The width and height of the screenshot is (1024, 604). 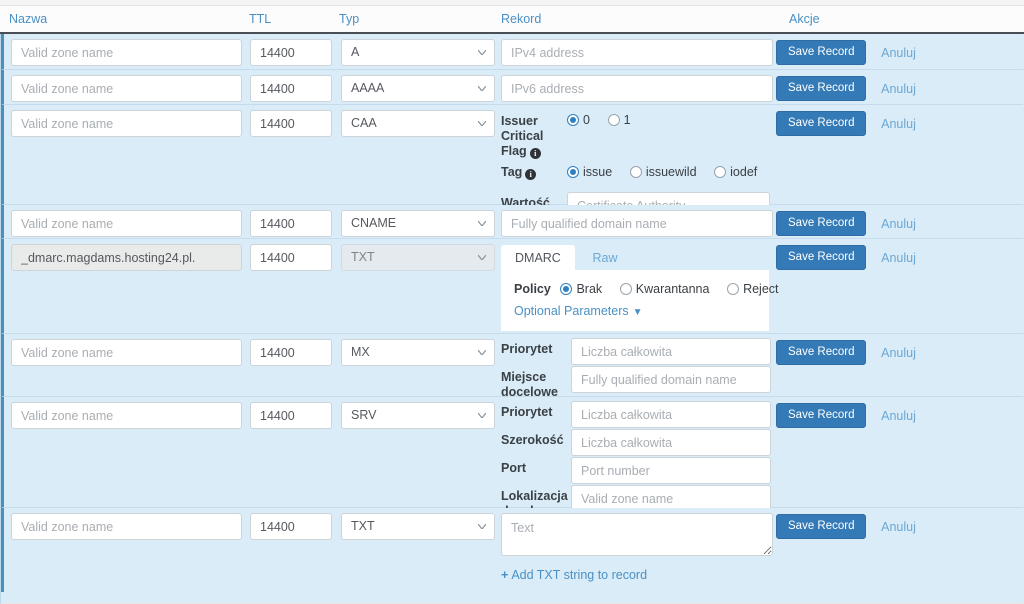 What do you see at coordinates (671, 172) in the screenshot?
I see `radio-label: issuewild` at bounding box center [671, 172].